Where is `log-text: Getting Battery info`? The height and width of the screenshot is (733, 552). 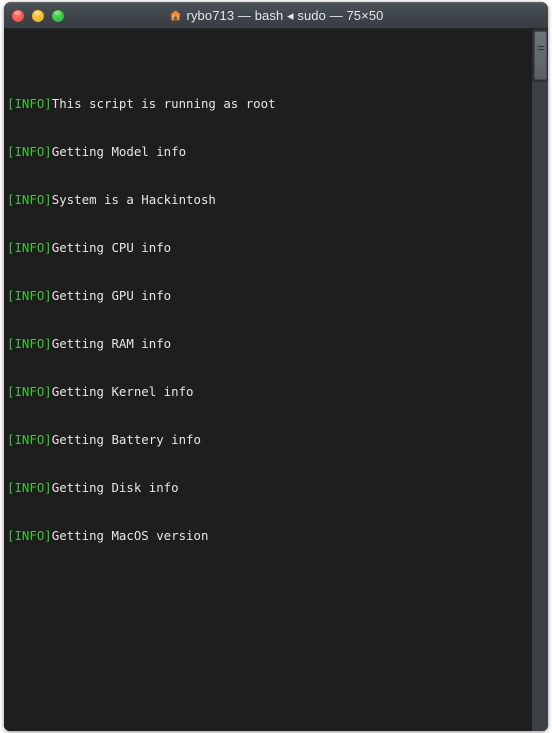 log-text: Getting Battery info is located at coordinates (126, 439).